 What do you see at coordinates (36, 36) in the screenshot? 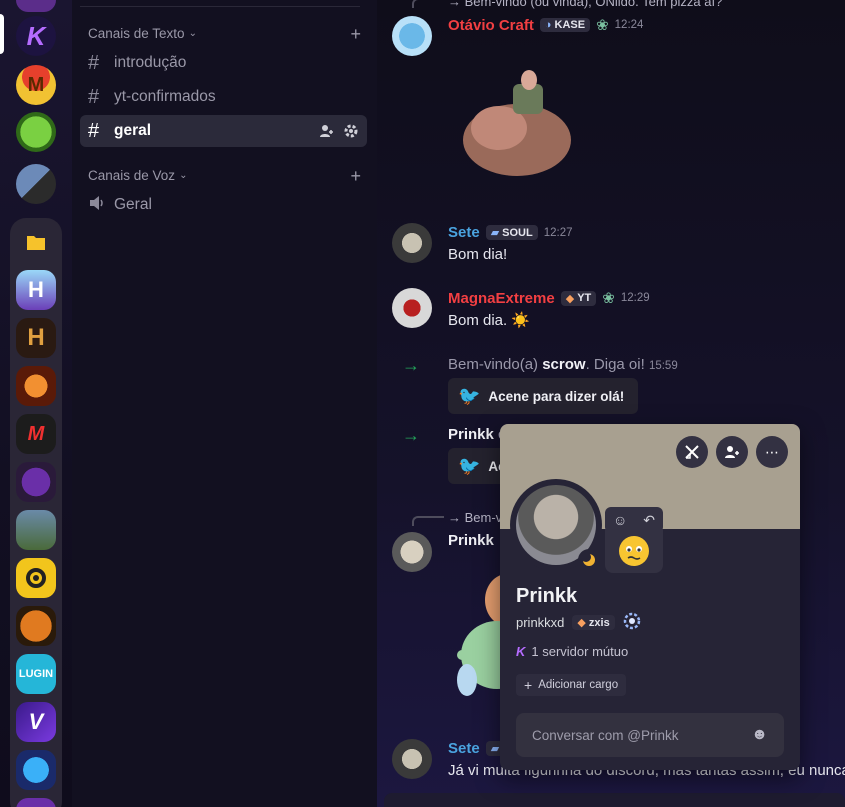
I see `server-icon-kindome: K` at bounding box center [36, 36].